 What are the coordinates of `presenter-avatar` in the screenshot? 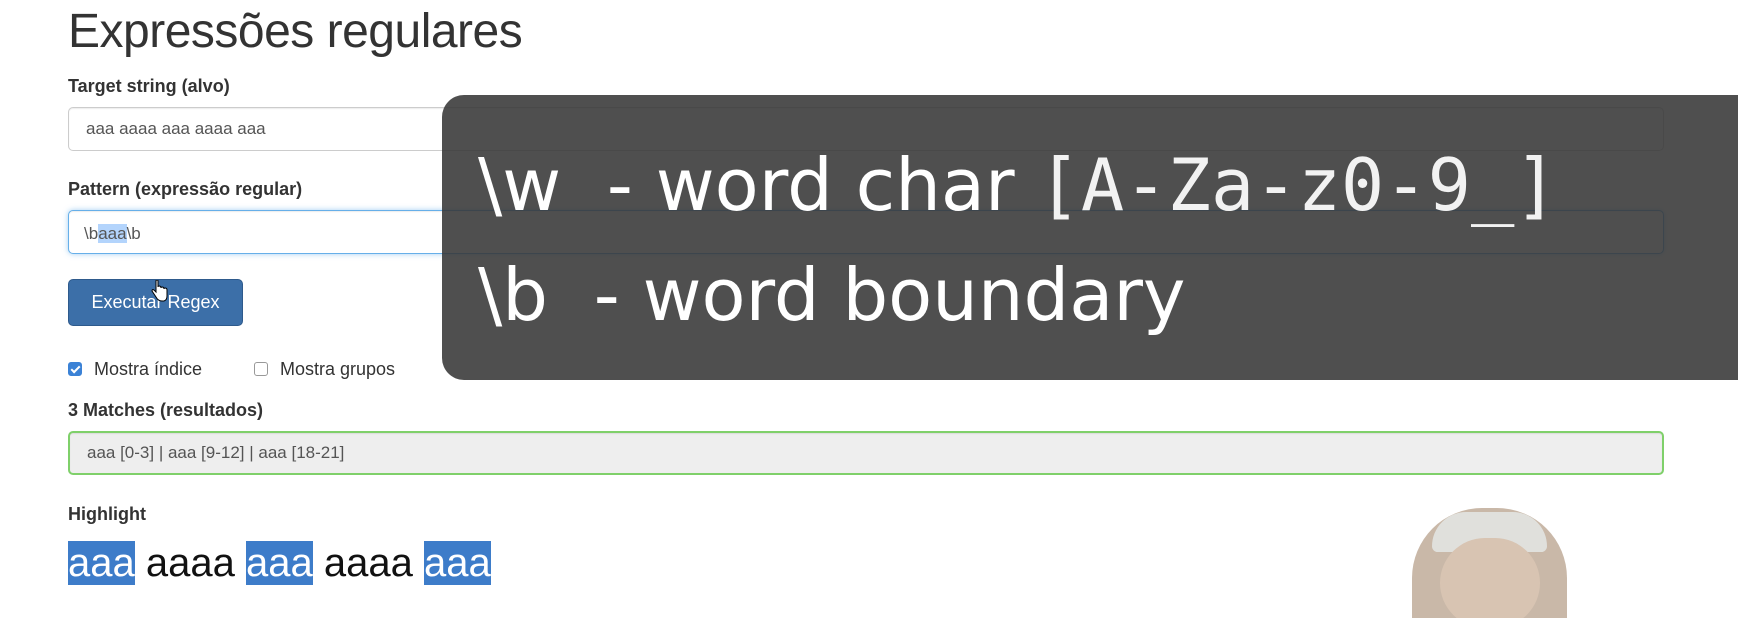 It's located at (1489, 563).